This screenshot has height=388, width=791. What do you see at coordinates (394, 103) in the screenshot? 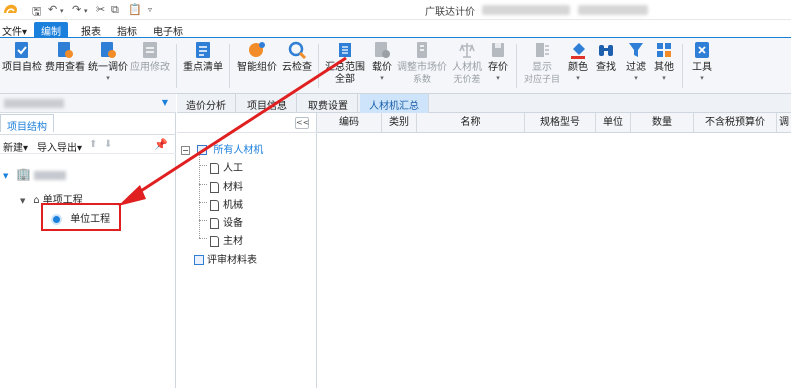
I see `tab-labor-material-summary: 人材机汇总` at bounding box center [394, 103].